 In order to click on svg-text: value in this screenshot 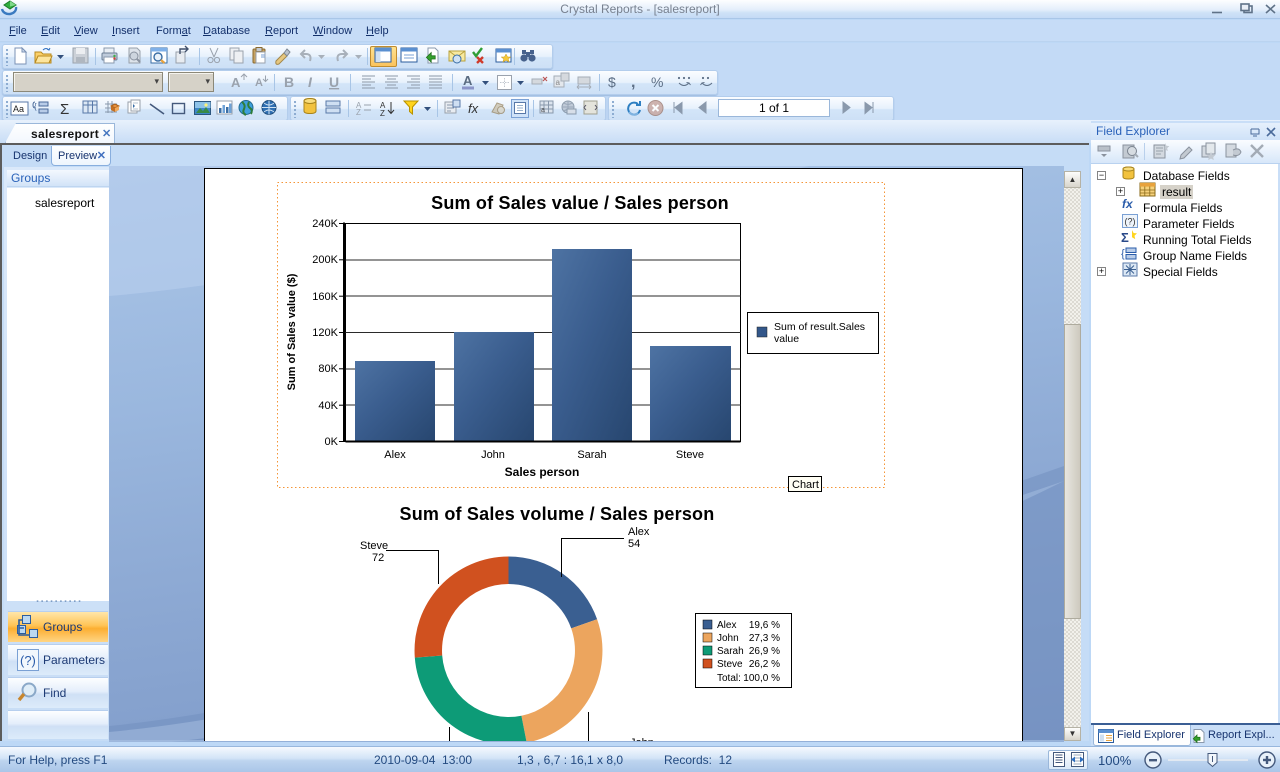, I will do `click(786, 339)`.